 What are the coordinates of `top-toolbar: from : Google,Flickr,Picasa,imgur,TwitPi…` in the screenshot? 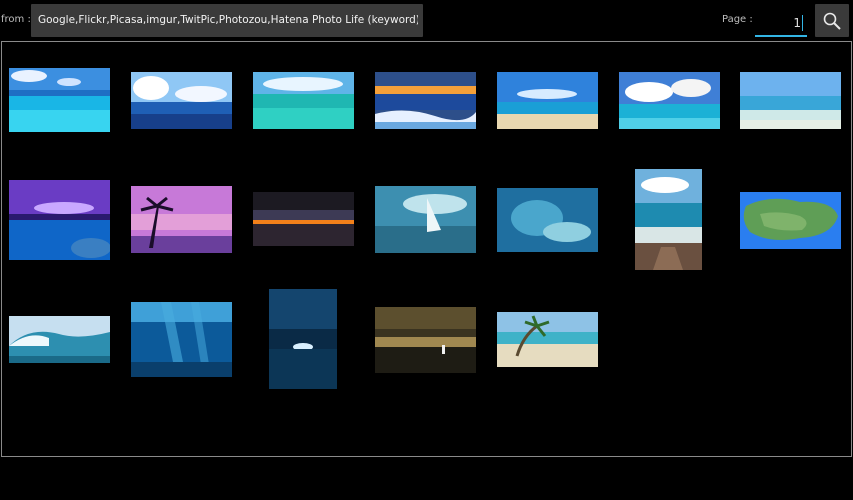 It's located at (426, 20).